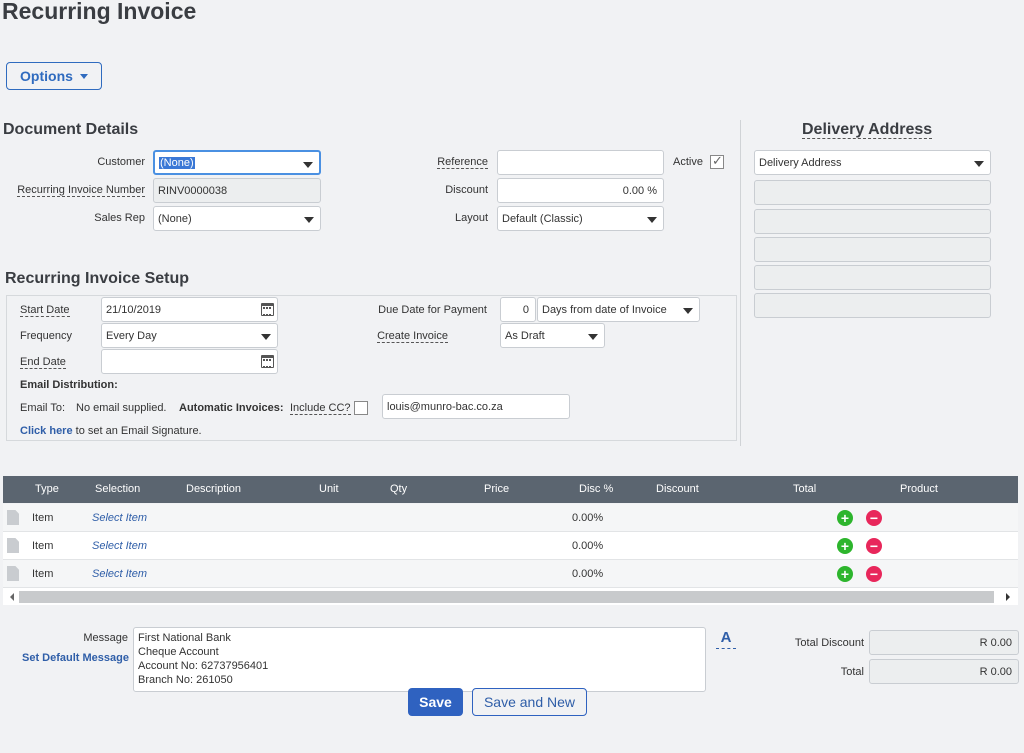  Describe the element at coordinates (596, 489) in the screenshot. I see `col-disc-percent: Disc %` at that location.